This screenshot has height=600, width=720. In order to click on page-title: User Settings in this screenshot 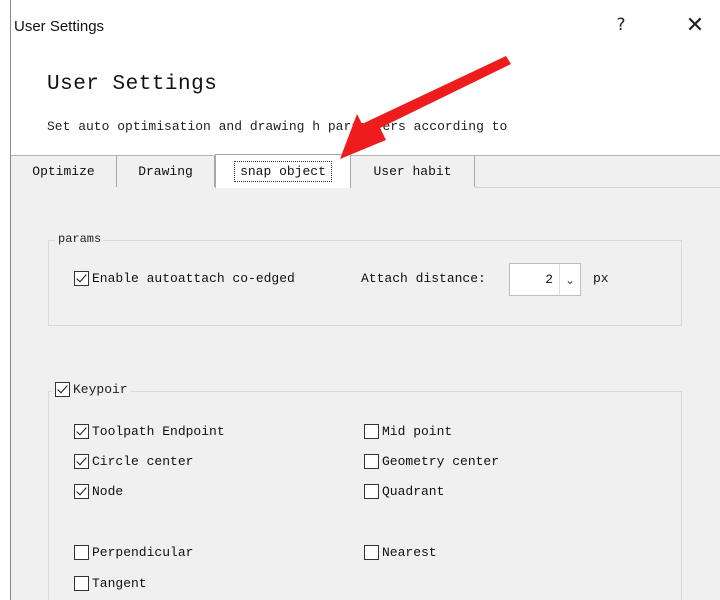, I will do `click(132, 84)`.